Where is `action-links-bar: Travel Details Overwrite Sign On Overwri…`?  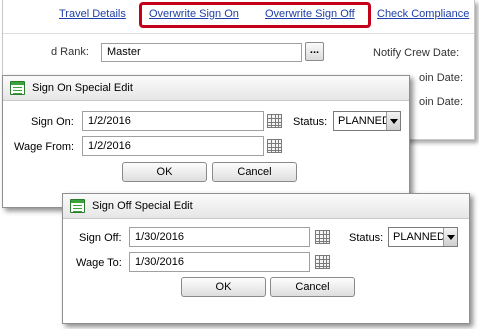
action-links-bar: Travel Details Overwrite Sign On Overwri… is located at coordinates (238, 15).